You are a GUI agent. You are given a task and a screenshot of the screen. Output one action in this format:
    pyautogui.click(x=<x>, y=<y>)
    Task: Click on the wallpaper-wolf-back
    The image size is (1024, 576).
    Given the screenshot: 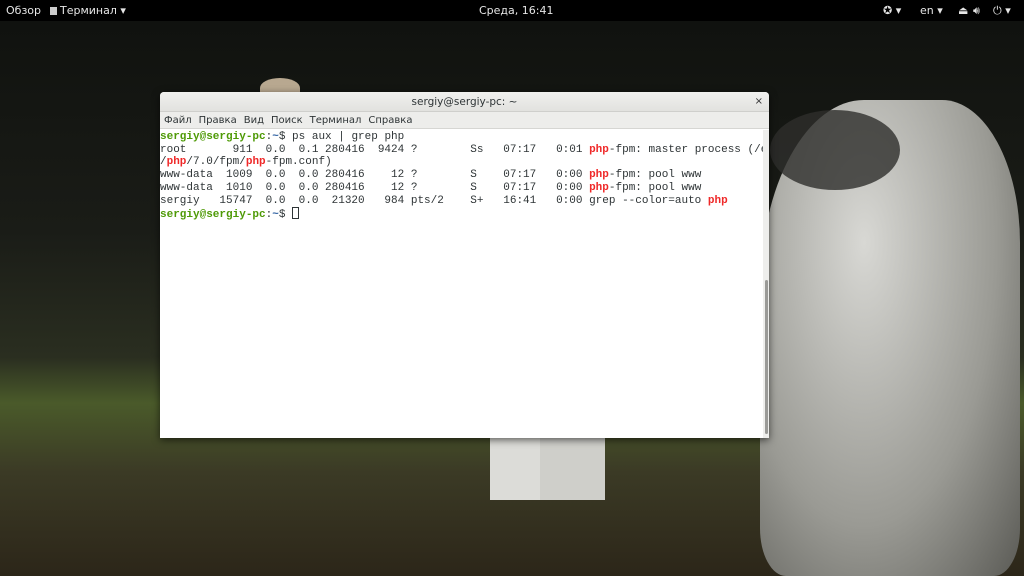 What is the action you would take?
    pyautogui.click(x=835, y=150)
    